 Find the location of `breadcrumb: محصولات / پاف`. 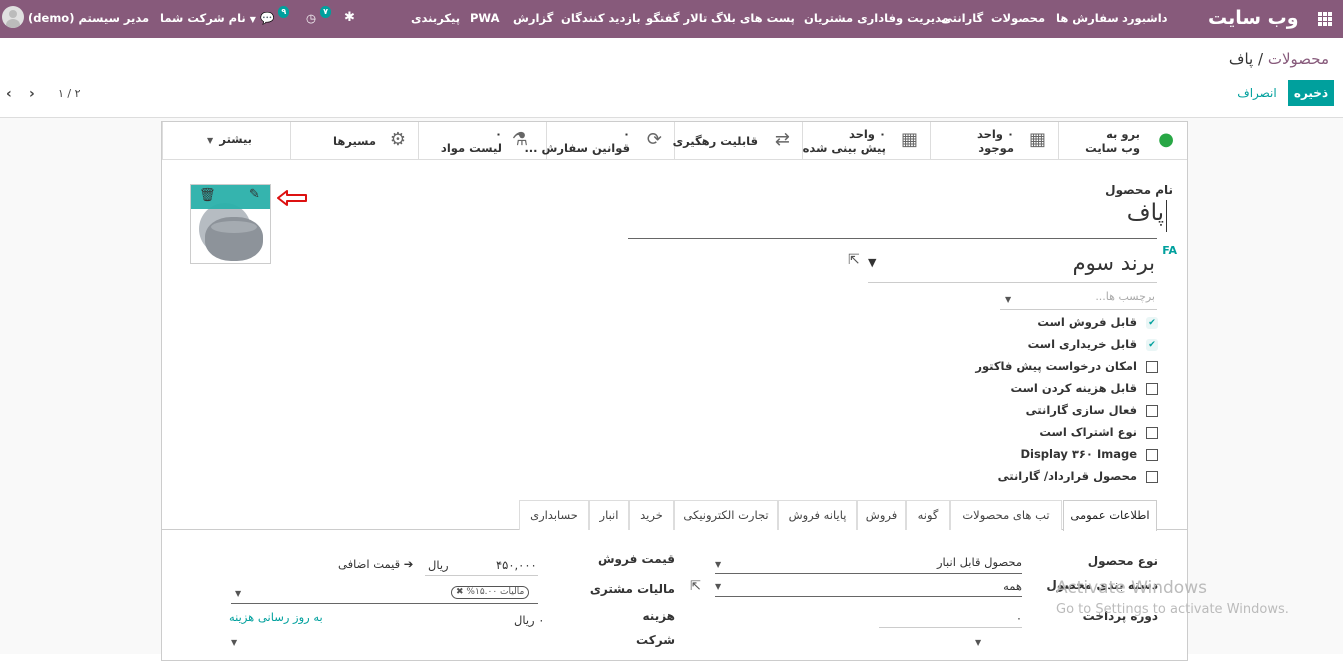

breadcrumb: محصولات / پاف is located at coordinates (1279, 59).